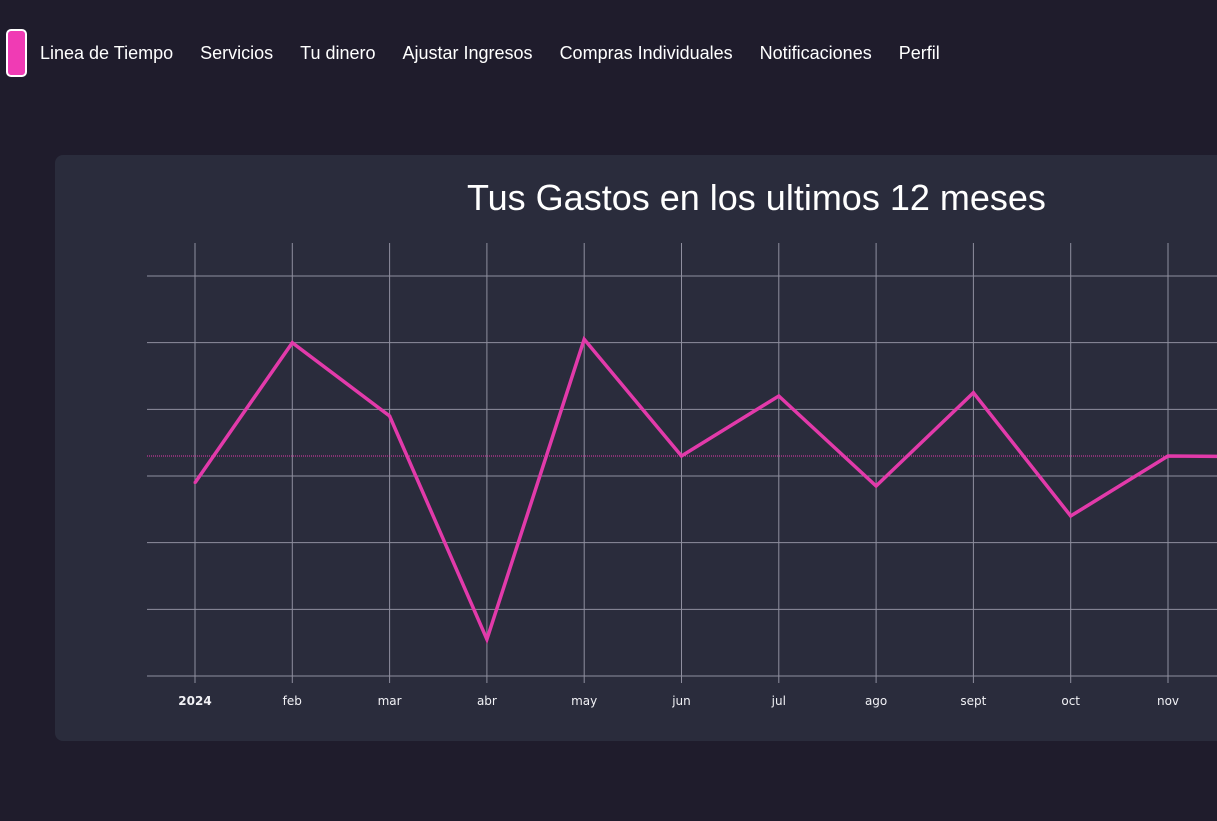  What do you see at coordinates (1070, 701) in the screenshot?
I see `x-tick-label-oct: oct` at bounding box center [1070, 701].